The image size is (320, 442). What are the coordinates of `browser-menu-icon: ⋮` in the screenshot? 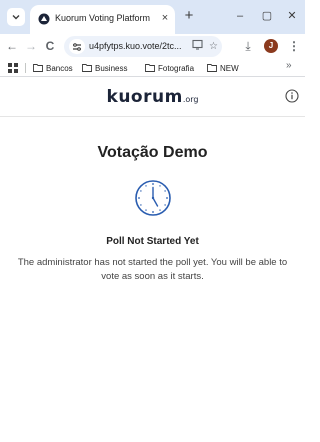 It's located at (294, 46).